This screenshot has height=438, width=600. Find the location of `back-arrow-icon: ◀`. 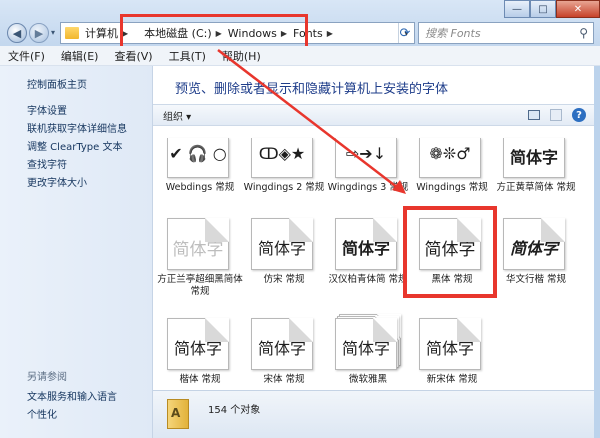

back-arrow-icon: ◀ is located at coordinates (17, 33).